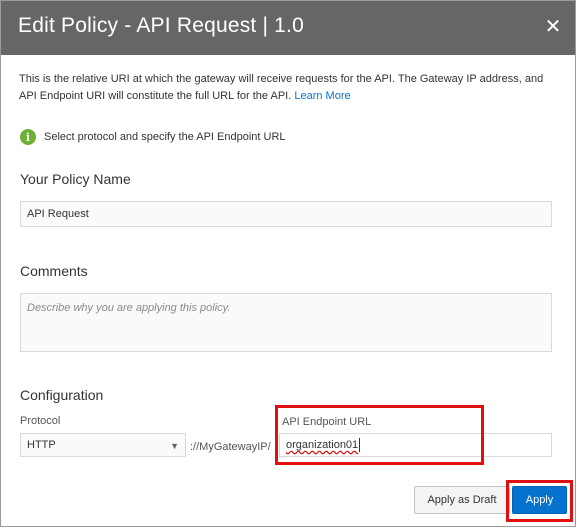  I want to click on policy-name-input: API Request, so click(286, 214).